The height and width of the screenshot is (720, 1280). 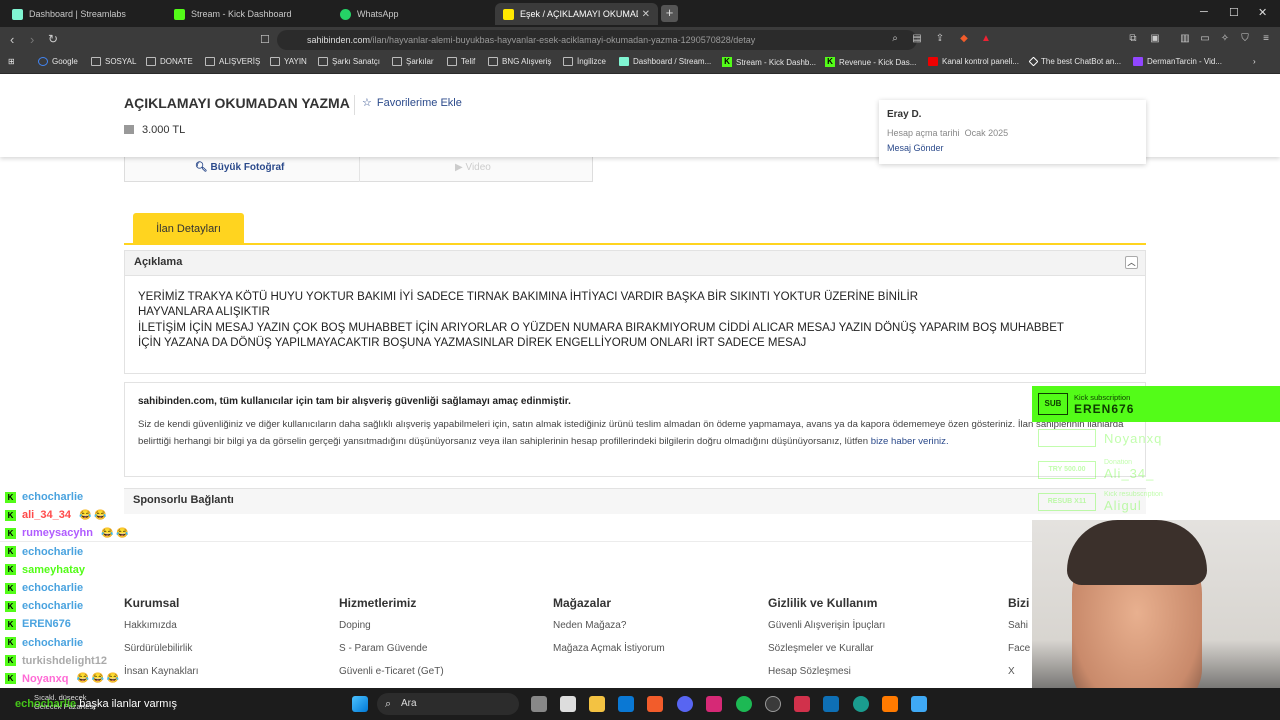 I want to click on chat-username: ali_34_34, so click(x=46, y=515).